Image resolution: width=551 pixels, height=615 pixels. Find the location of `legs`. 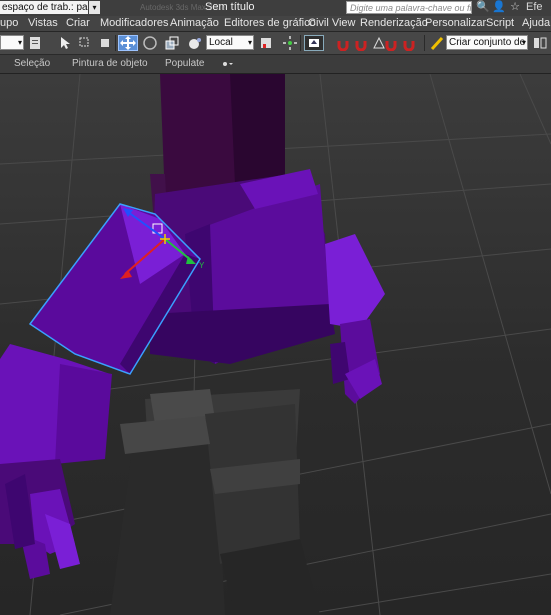

legs is located at coordinates (215, 502).